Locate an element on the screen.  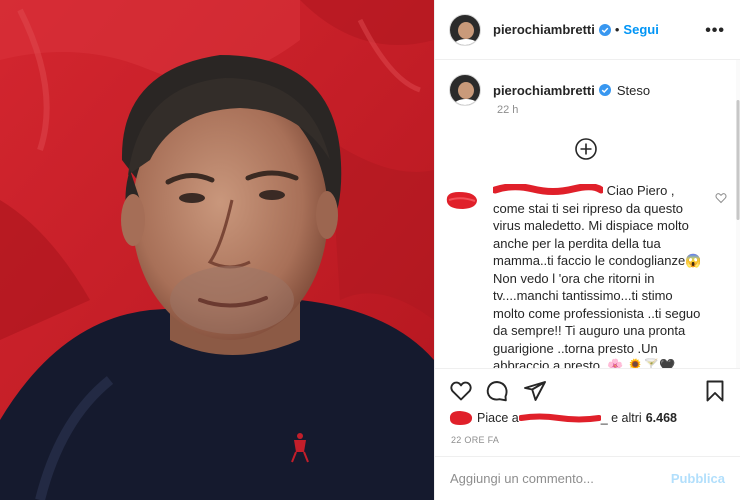
publish-button: Pubblica is located at coordinates (698, 478).